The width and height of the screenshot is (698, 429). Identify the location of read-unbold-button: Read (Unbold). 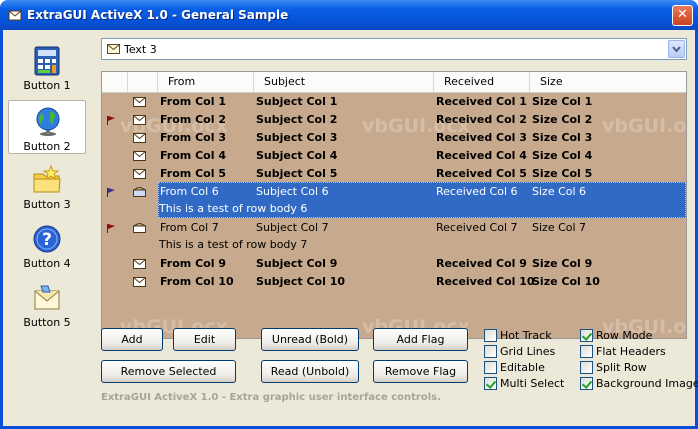
(310, 371).